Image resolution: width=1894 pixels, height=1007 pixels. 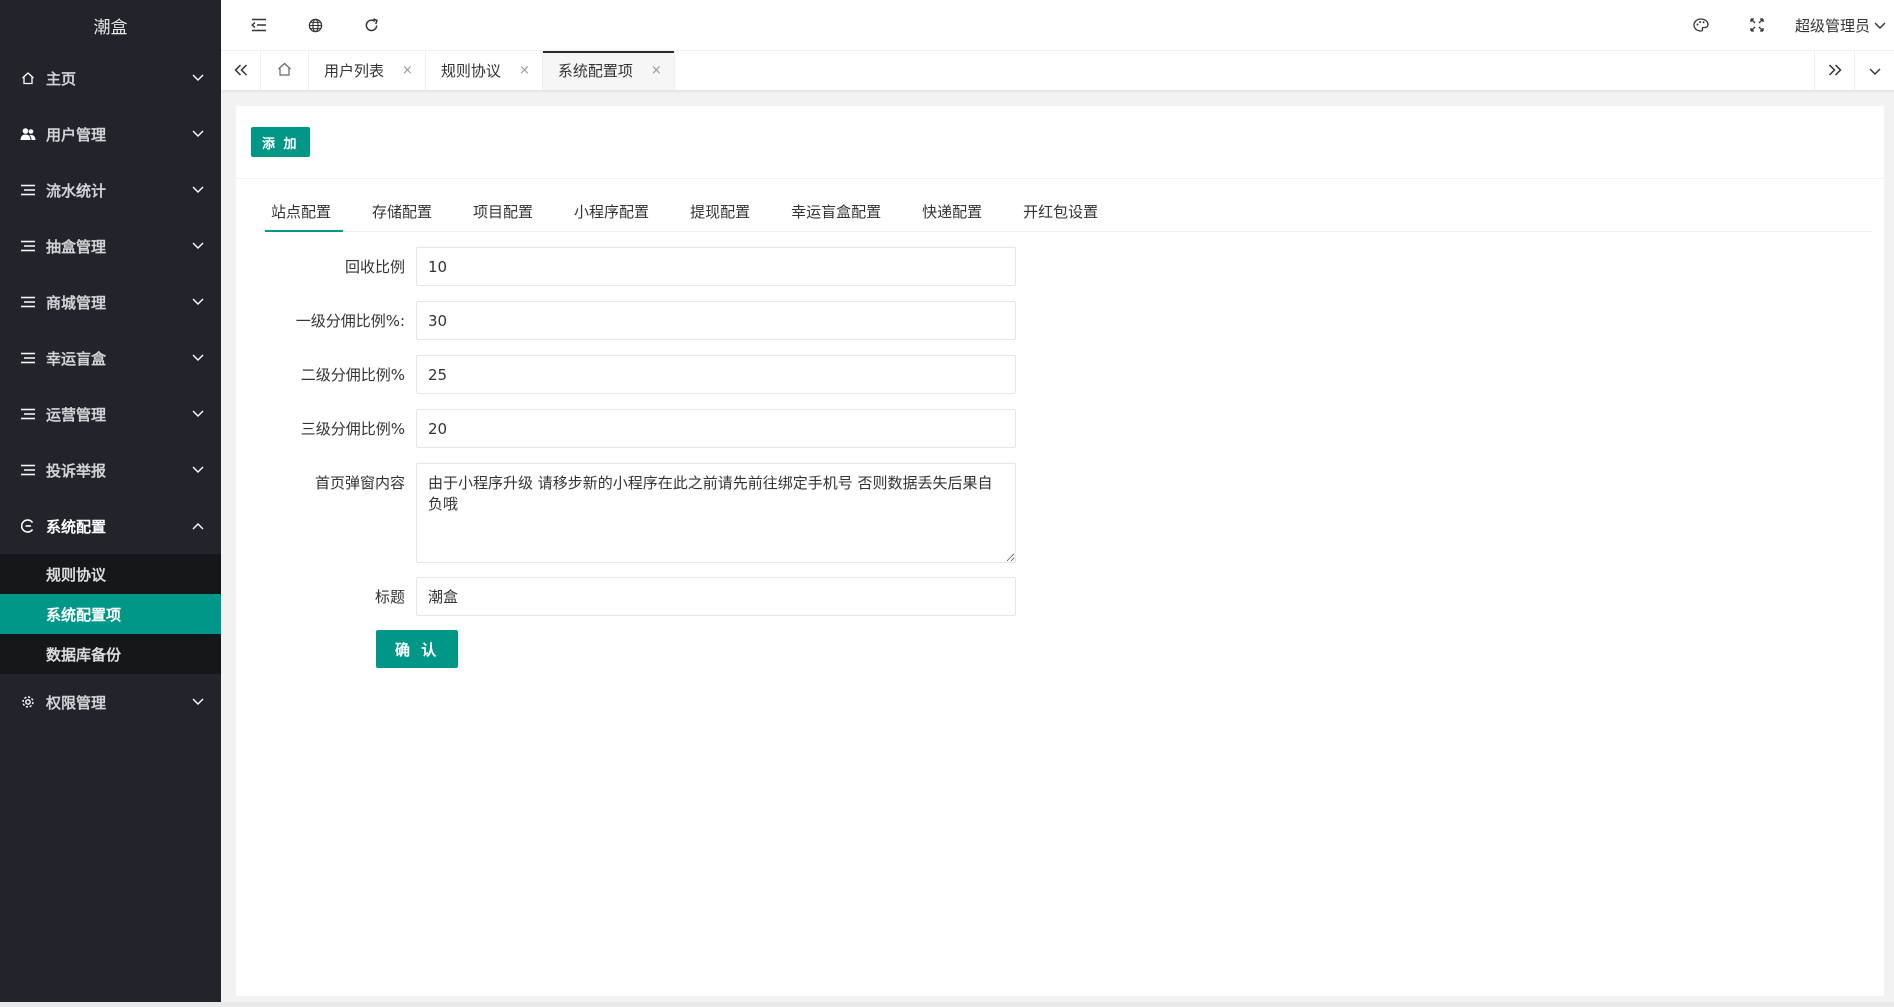 I want to click on theme-palette-icon, so click(x=1701, y=25).